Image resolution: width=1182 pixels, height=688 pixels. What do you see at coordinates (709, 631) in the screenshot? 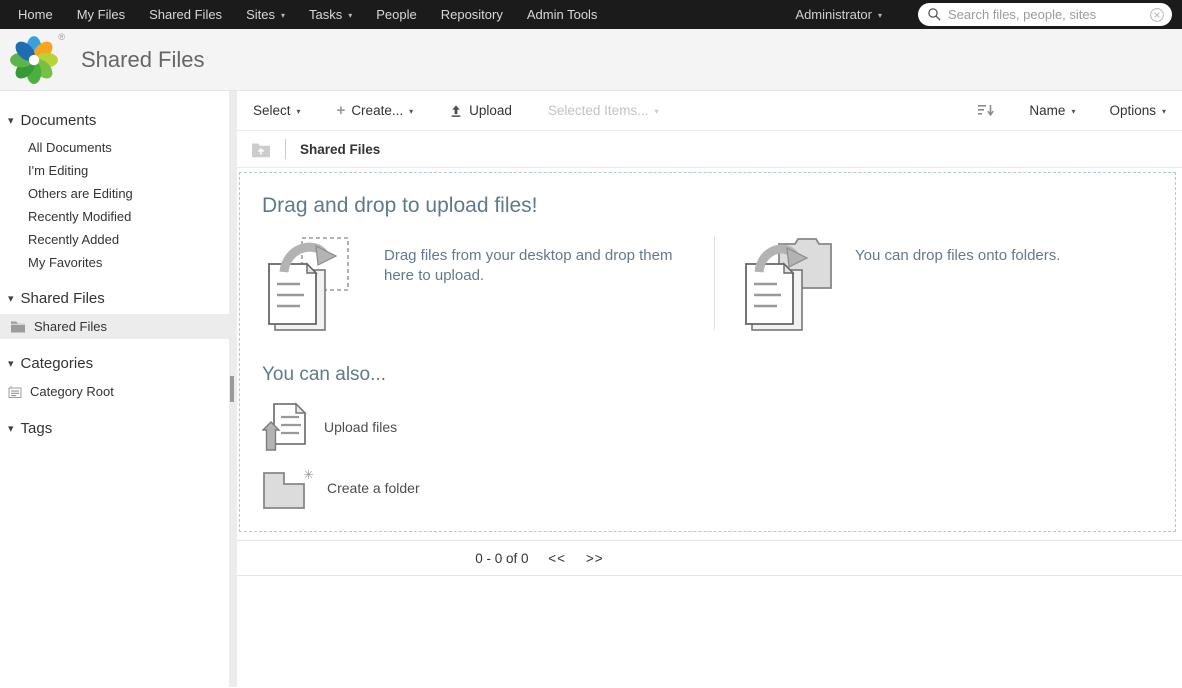
I see `empty-area` at bounding box center [709, 631].